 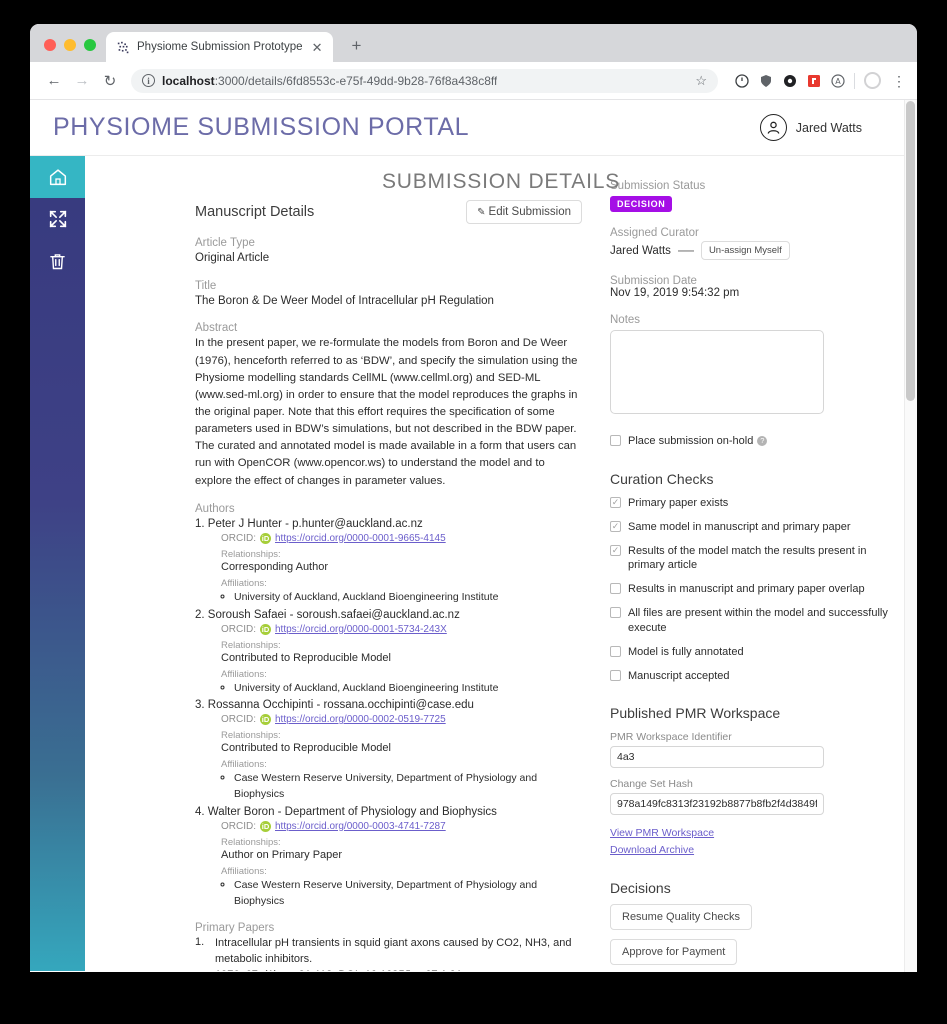 What do you see at coordinates (825, 127) in the screenshot?
I see `user-menu: Jared Watts` at bounding box center [825, 127].